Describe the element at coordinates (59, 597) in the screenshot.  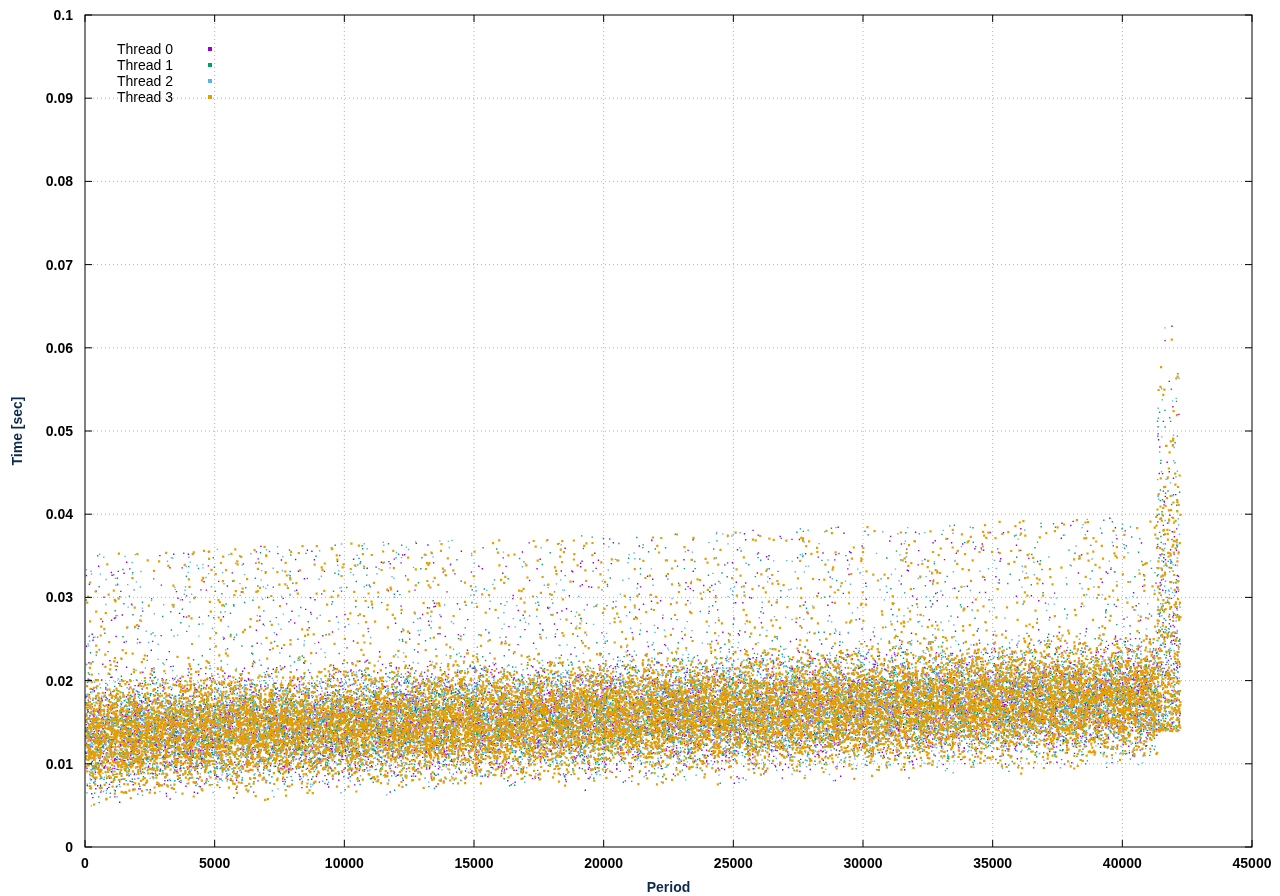
I see `y-tick-label: 0.03` at that location.